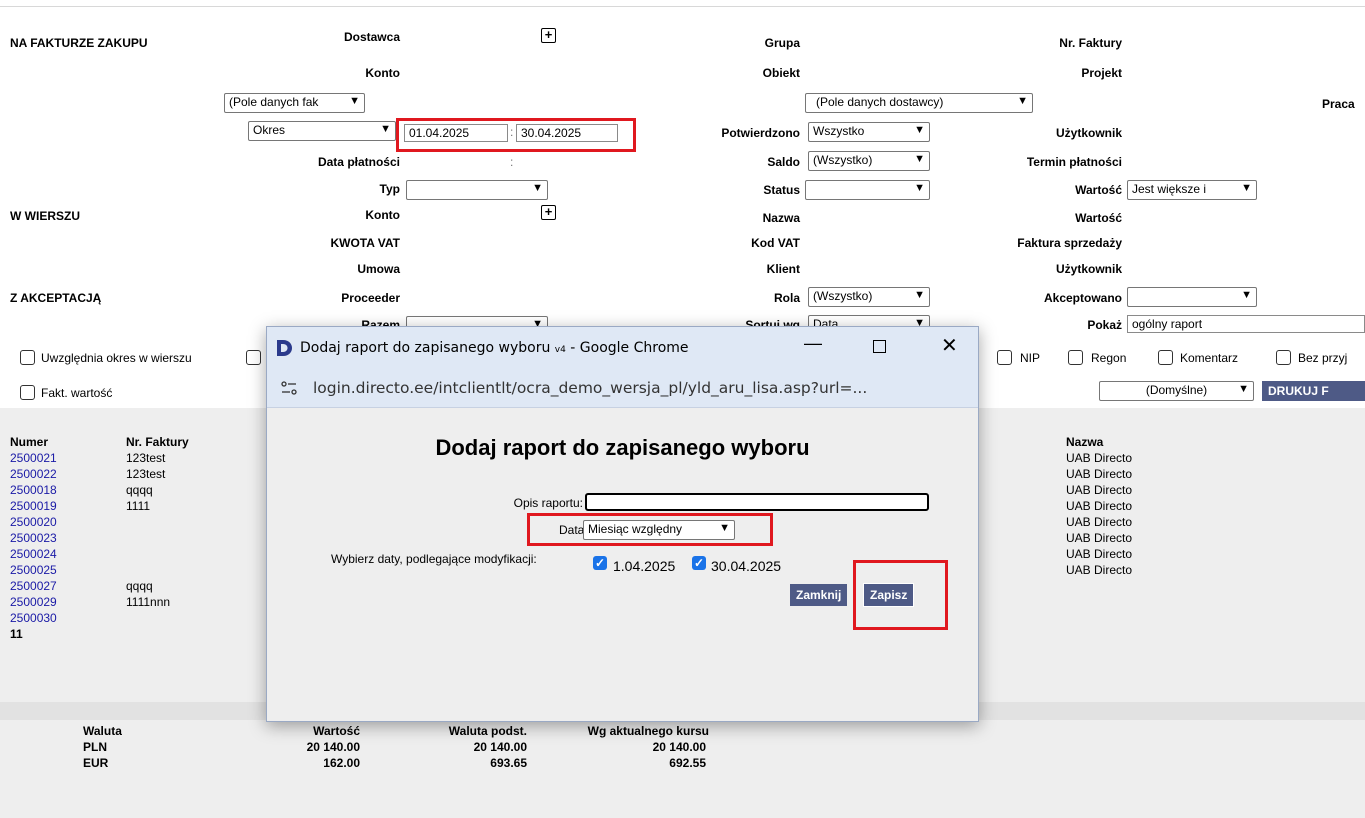 This screenshot has width=1365, height=818. Describe the element at coordinates (253, 357) in the screenshot. I see `hidden-checkbox` at that location.